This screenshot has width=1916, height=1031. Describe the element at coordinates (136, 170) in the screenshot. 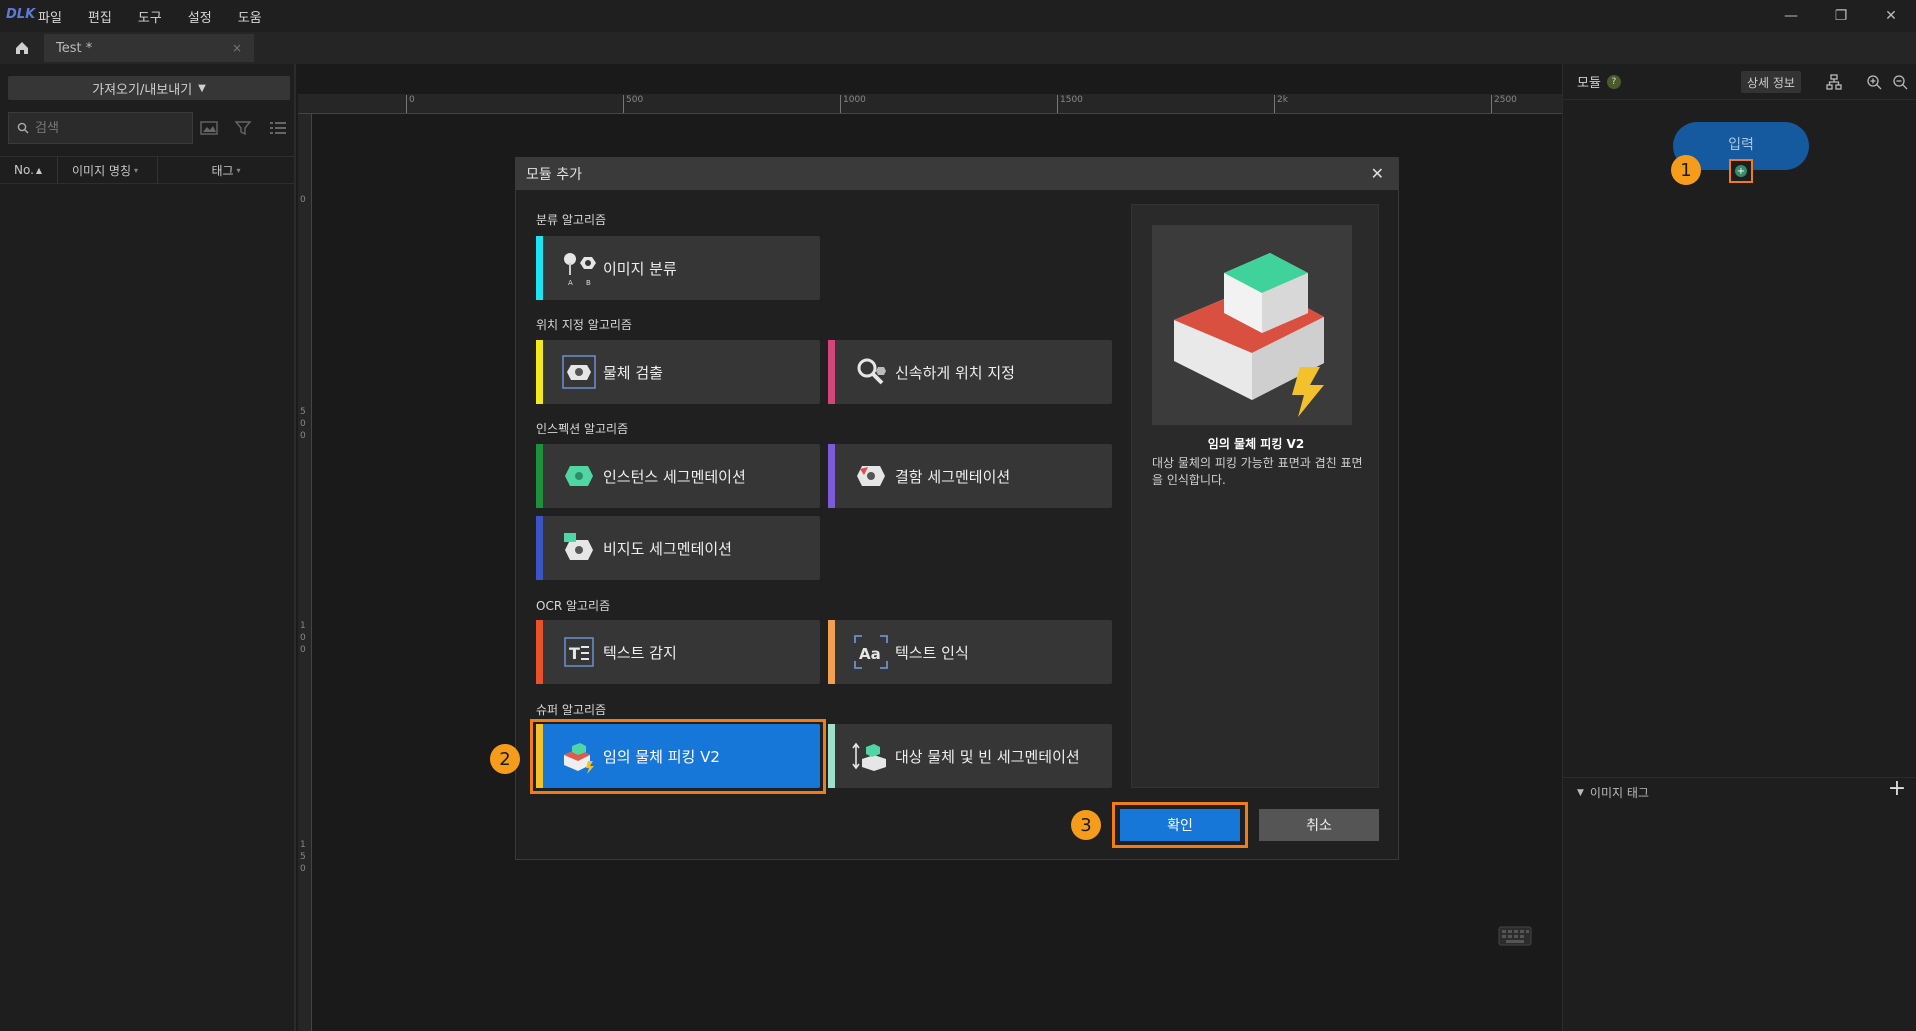

I see `sort-icon: ▾` at that location.